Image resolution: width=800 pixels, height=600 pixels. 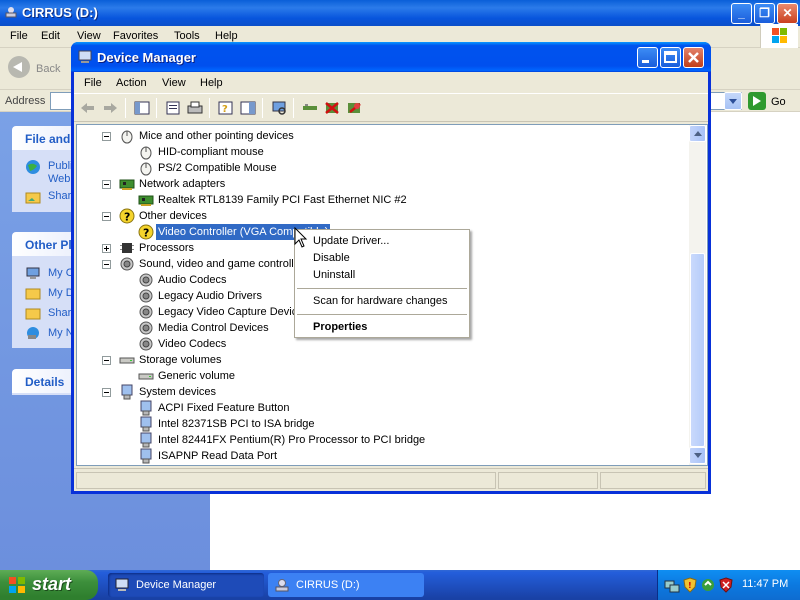 I want to click on dm-maximize-button, so click(x=670, y=57).